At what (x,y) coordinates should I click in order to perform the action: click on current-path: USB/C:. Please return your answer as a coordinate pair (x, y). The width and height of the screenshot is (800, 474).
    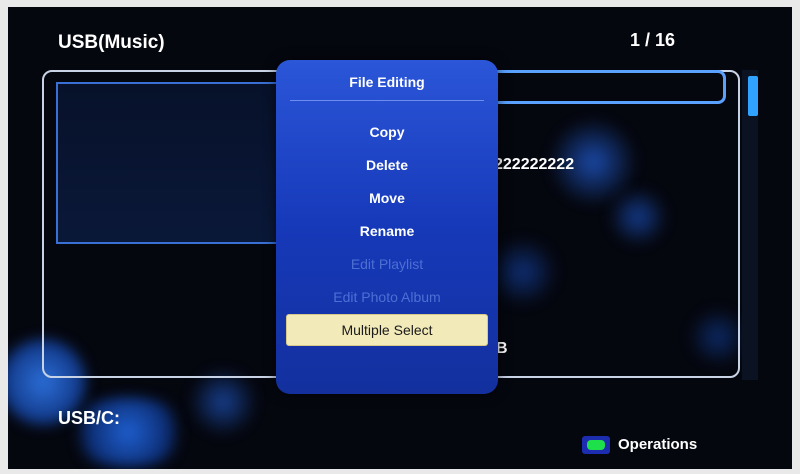
    Looking at the image, I should click on (89, 418).